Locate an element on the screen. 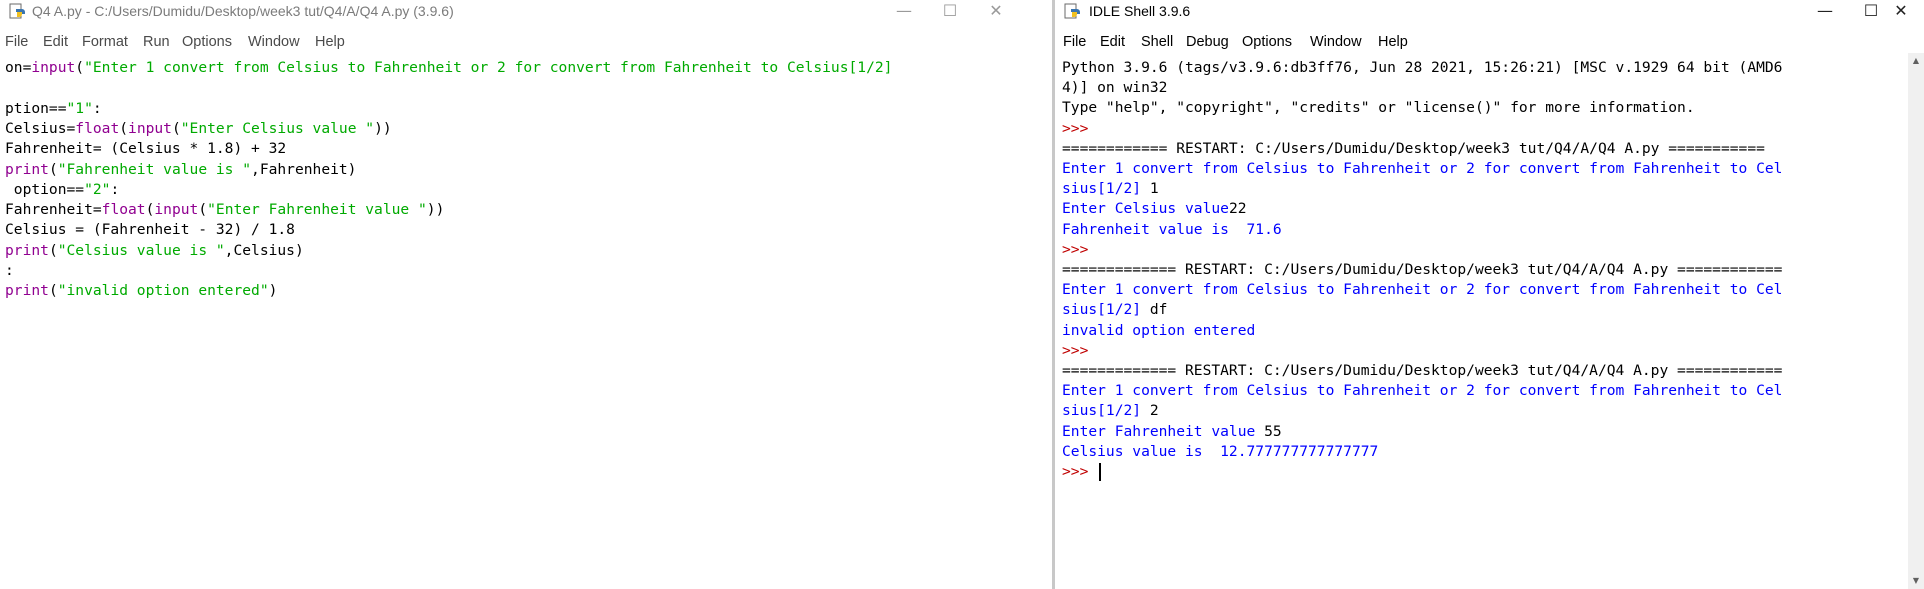 This screenshot has width=1924, height=589. shell-token: Celsius value is 12.777777777777777 is located at coordinates (1220, 451).